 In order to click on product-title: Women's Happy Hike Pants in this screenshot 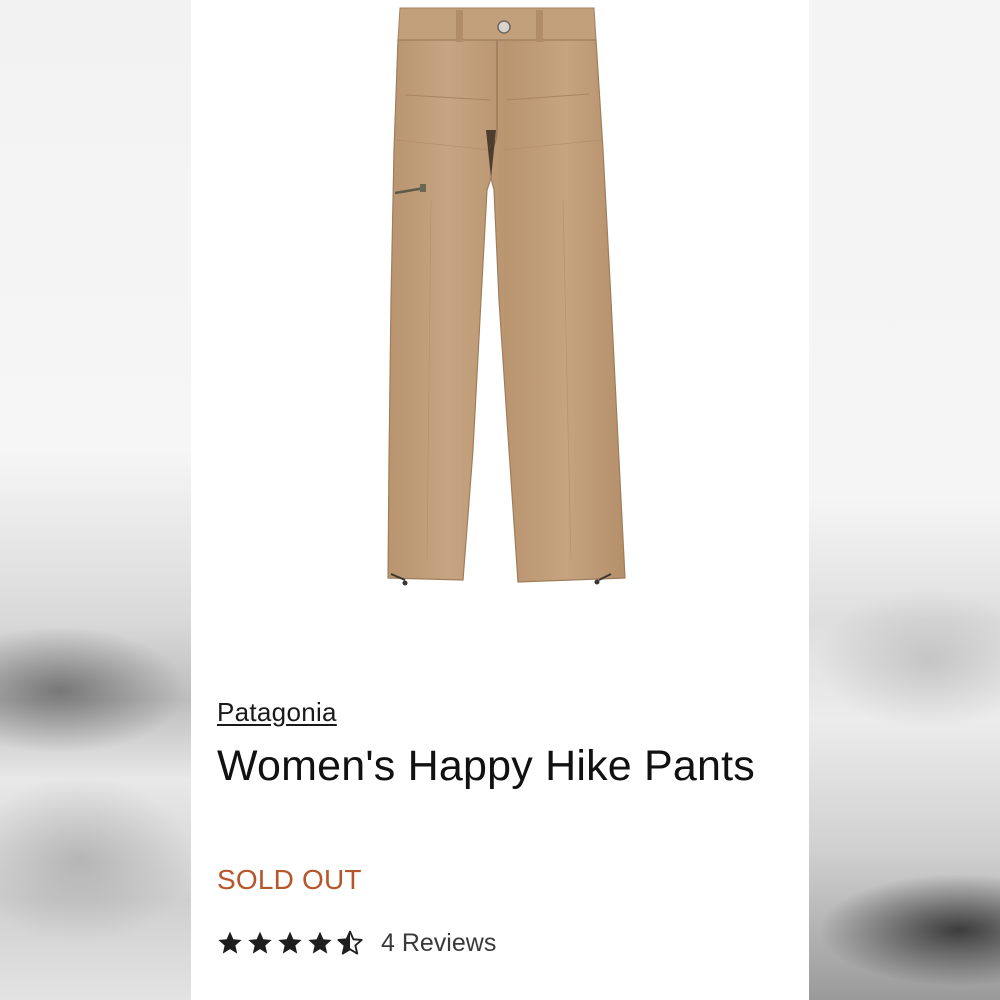, I will do `click(486, 766)`.